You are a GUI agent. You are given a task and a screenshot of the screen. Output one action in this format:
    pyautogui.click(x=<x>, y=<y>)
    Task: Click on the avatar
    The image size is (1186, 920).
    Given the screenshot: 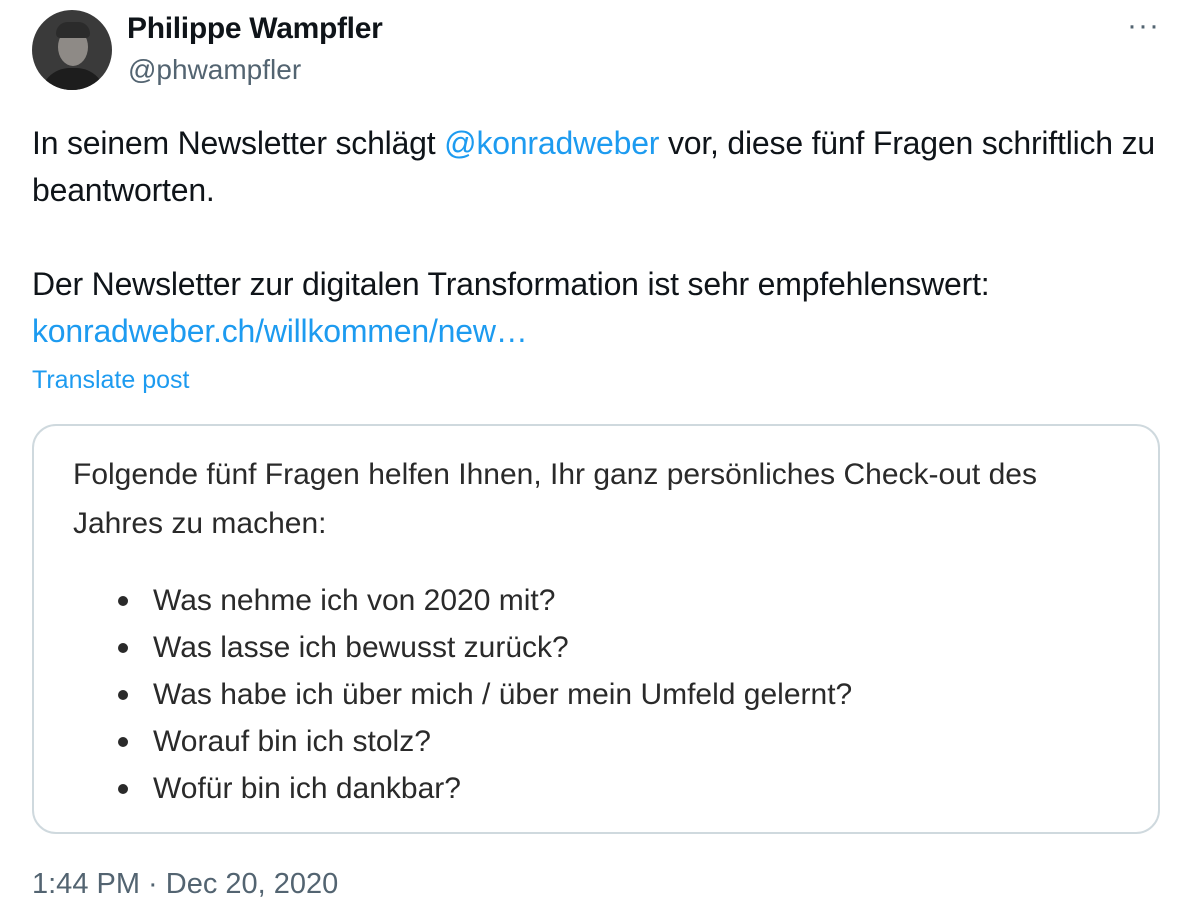 What is the action you would take?
    pyautogui.click(x=72, y=50)
    